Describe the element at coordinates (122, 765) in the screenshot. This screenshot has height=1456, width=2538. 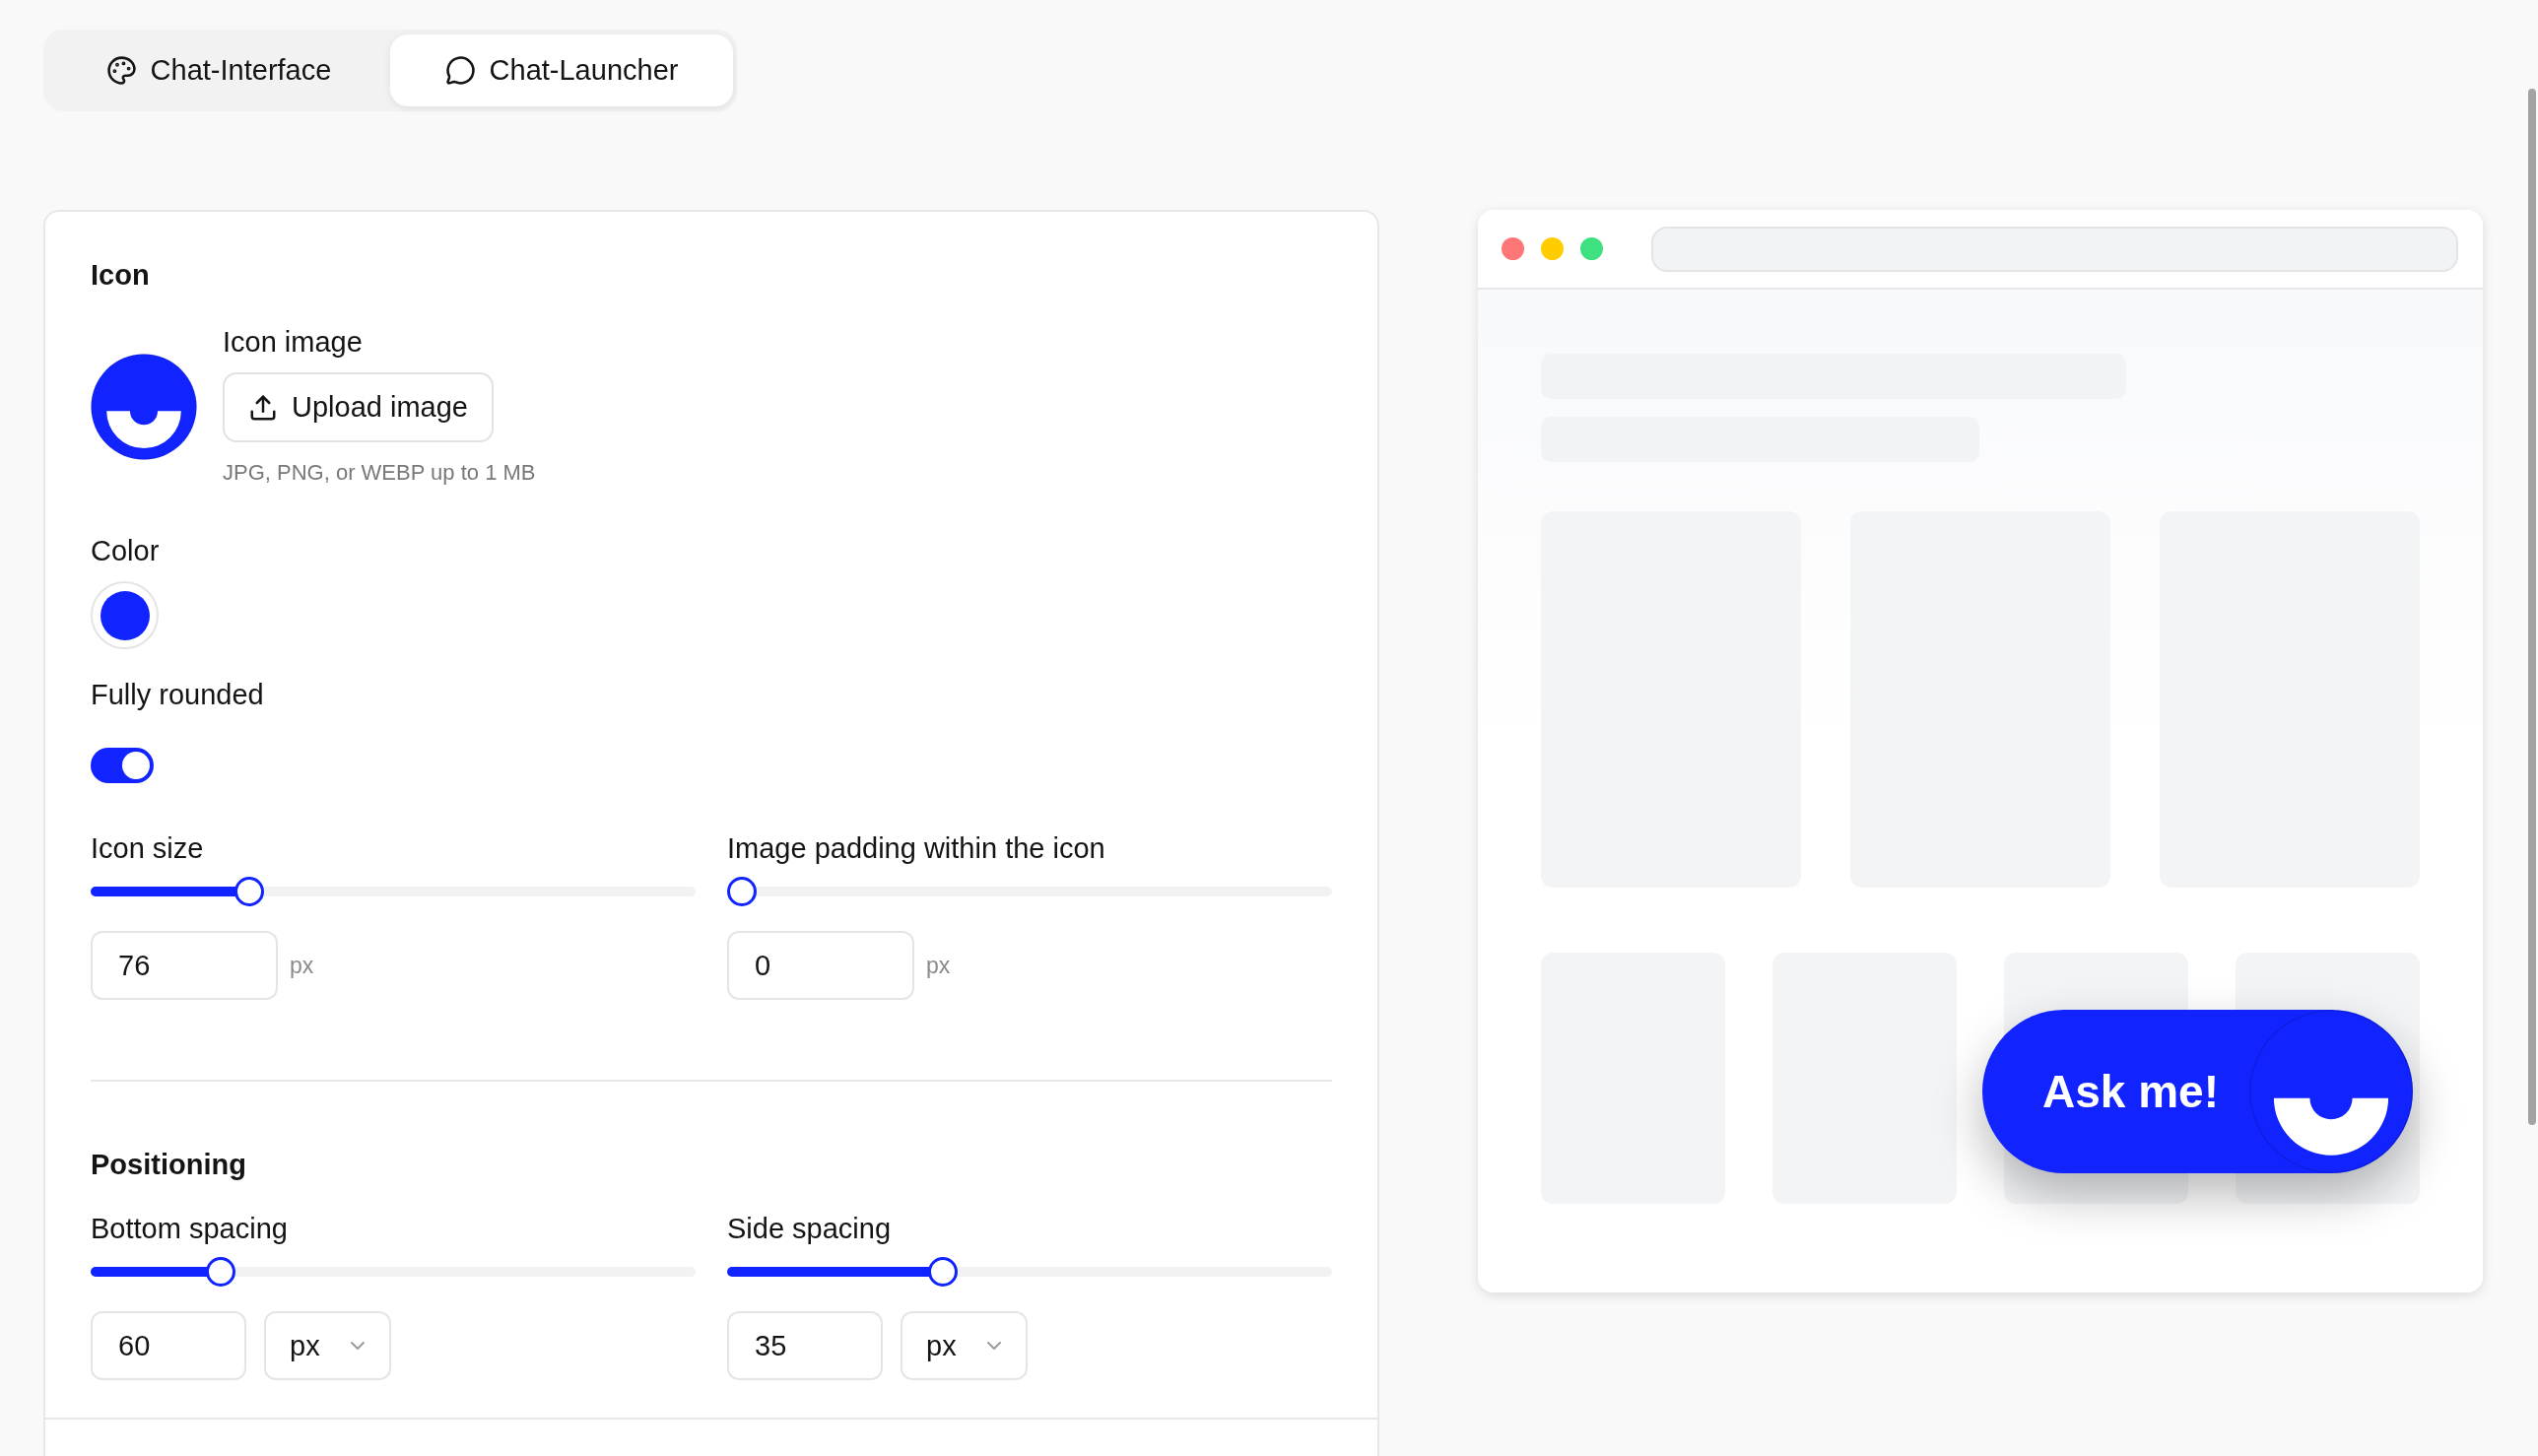
I see `toggle-switch` at that location.